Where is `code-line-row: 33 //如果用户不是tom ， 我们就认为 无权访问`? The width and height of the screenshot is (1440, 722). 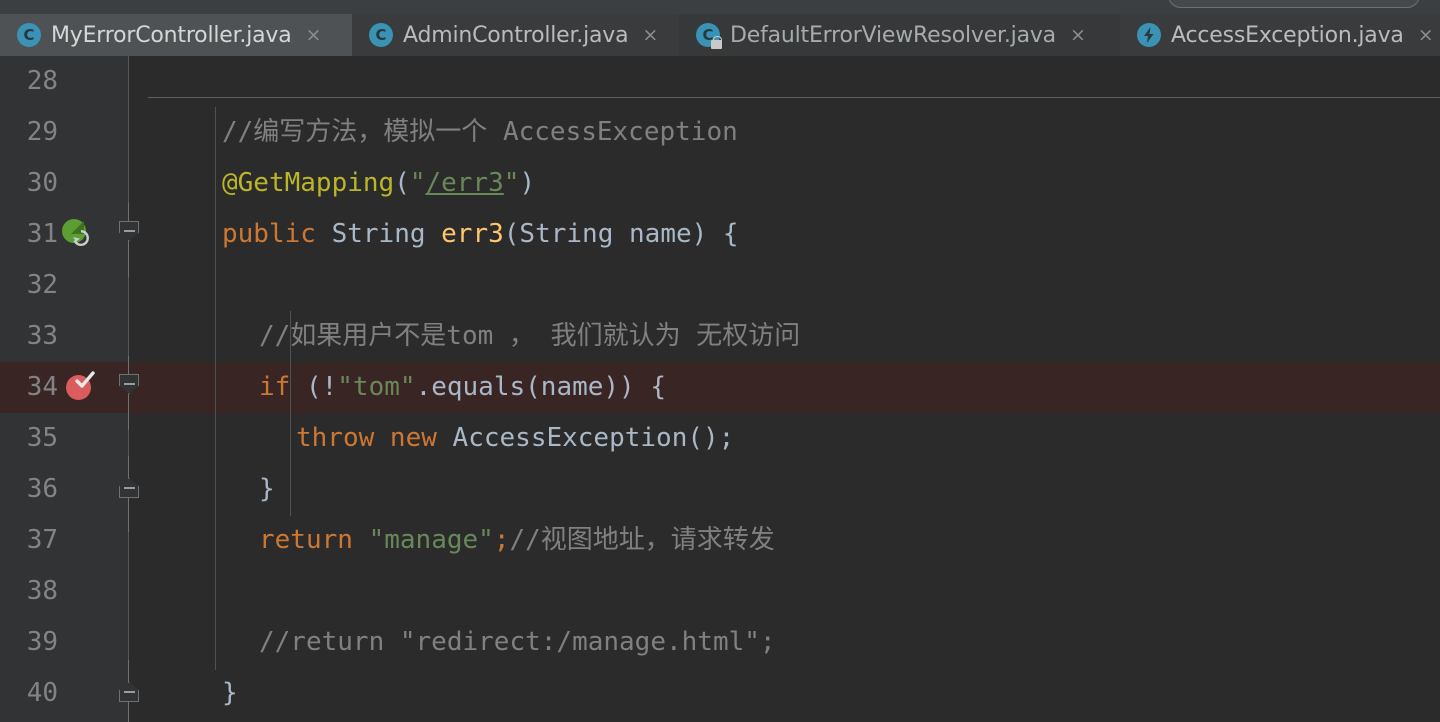 code-line-row: 33 //如果用户不是tom ， 我们就认为 无权访问 is located at coordinates (720, 336).